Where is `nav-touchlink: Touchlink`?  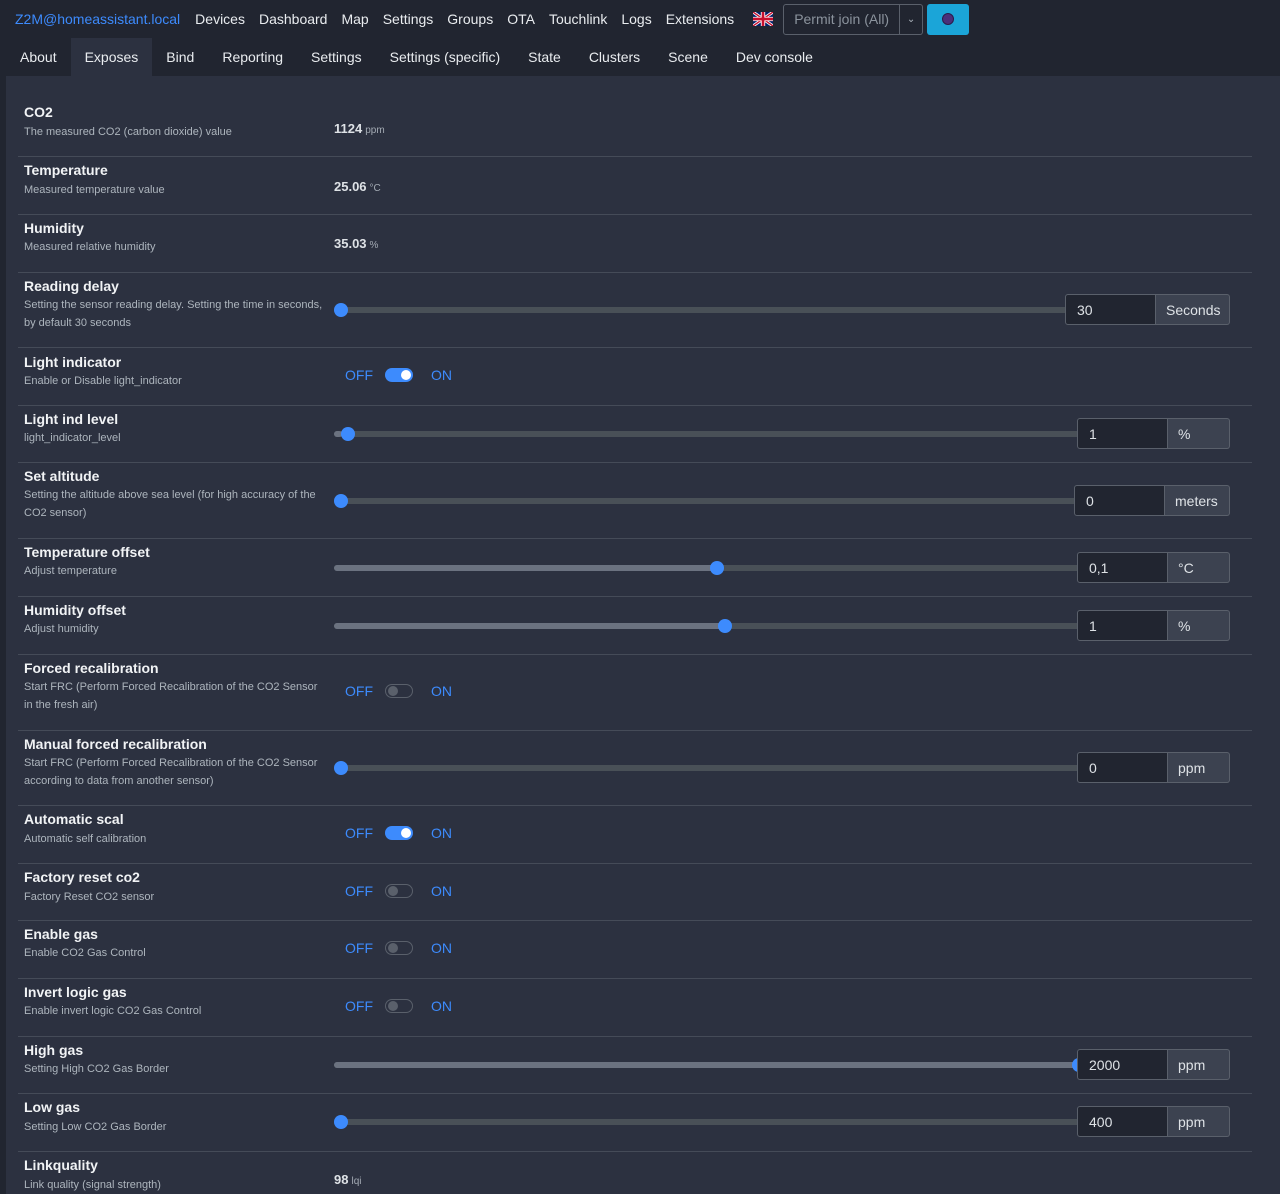
nav-touchlink: Touchlink is located at coordinates (578, 19).